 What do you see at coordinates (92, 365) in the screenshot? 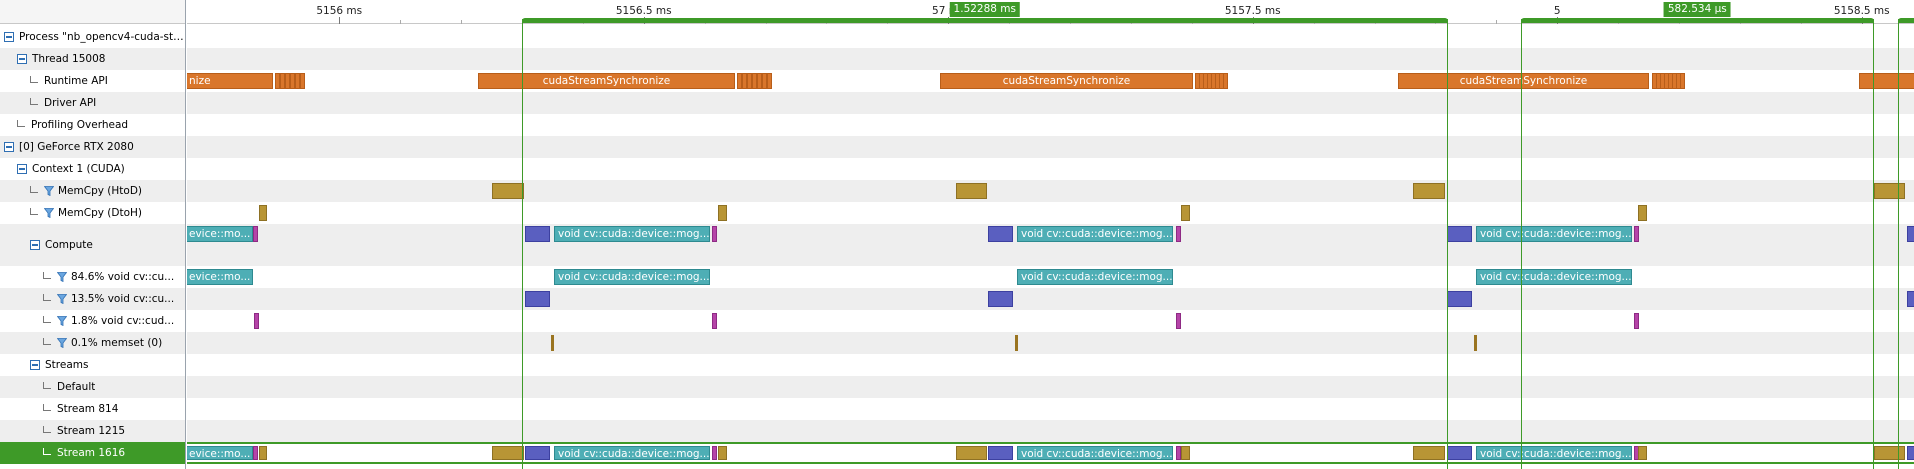
I see `tree-row: Streams` at bounding box center [92, 365].